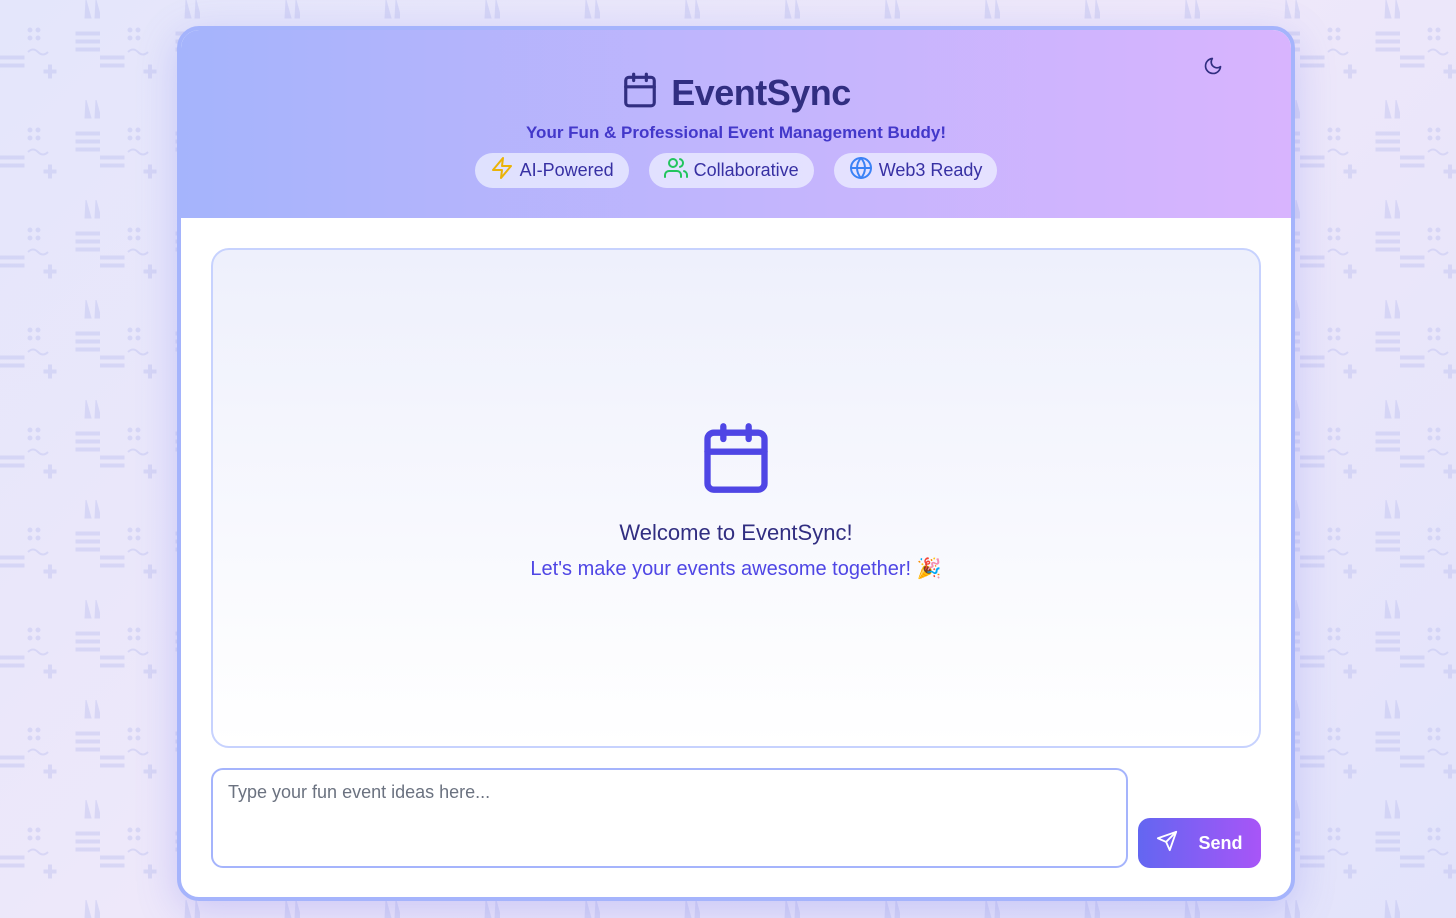  I want to click on send-button: Send, so click(1199, 843).